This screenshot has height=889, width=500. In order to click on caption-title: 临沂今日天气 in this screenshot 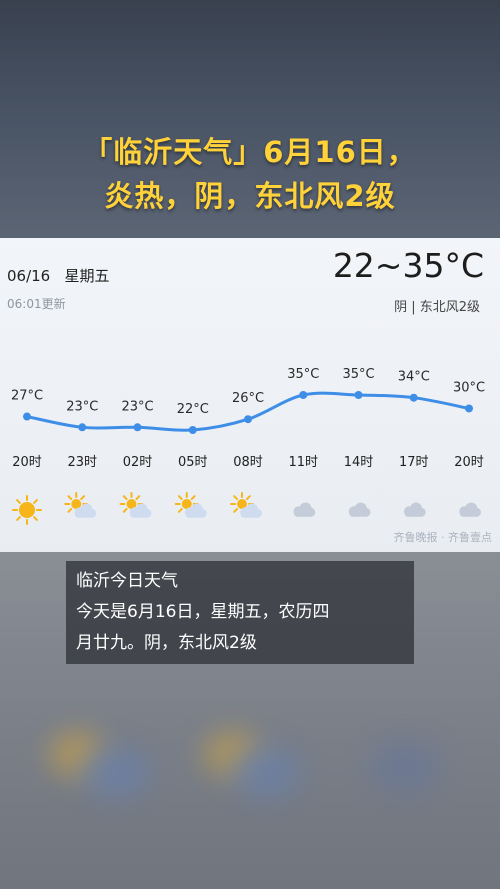, I will do `click(127, 581)`.